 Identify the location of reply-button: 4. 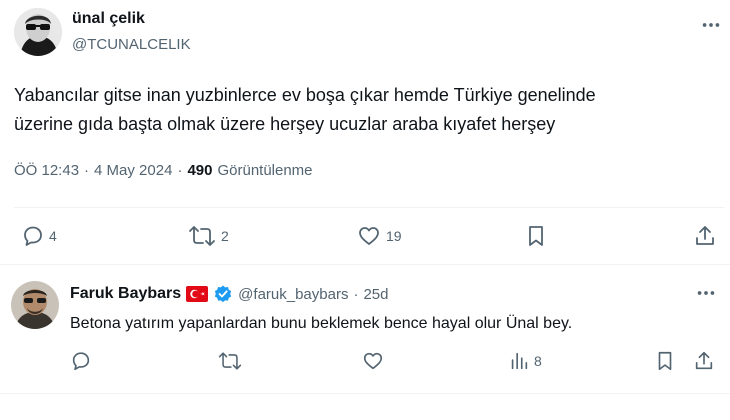
(39, 236).